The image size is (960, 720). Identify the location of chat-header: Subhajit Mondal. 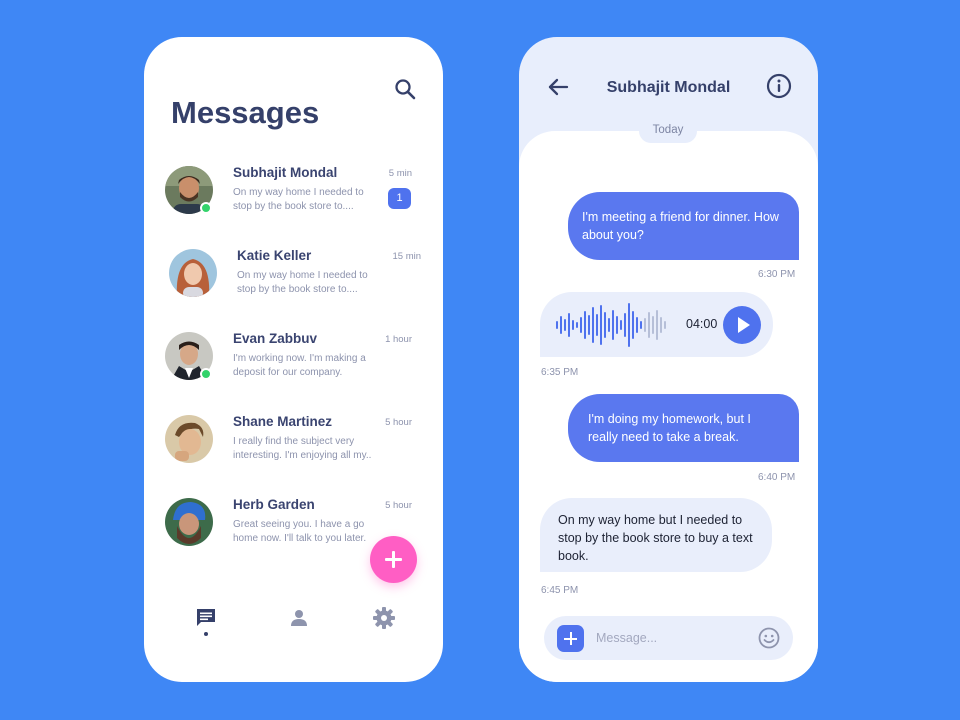
(668, 84).